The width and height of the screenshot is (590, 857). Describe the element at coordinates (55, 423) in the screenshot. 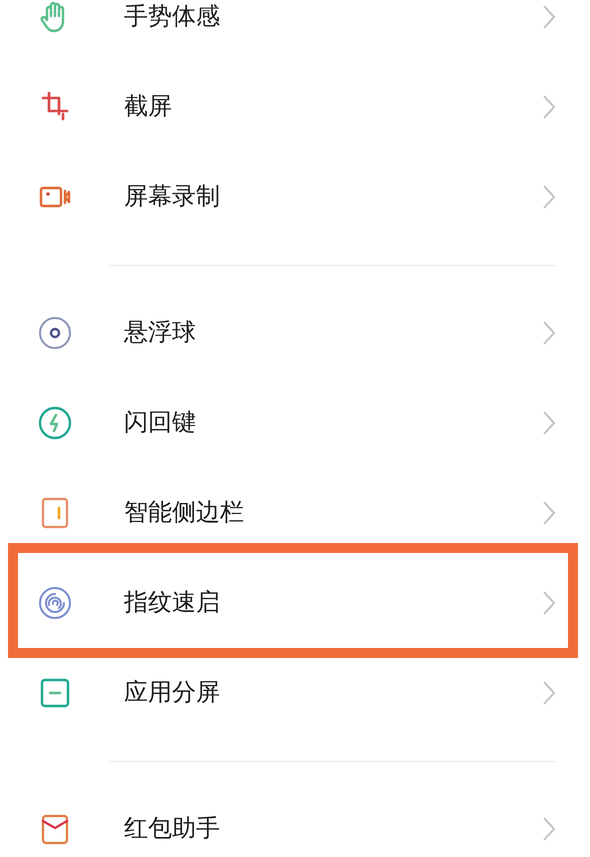

I see `lightning-icon` at that location.